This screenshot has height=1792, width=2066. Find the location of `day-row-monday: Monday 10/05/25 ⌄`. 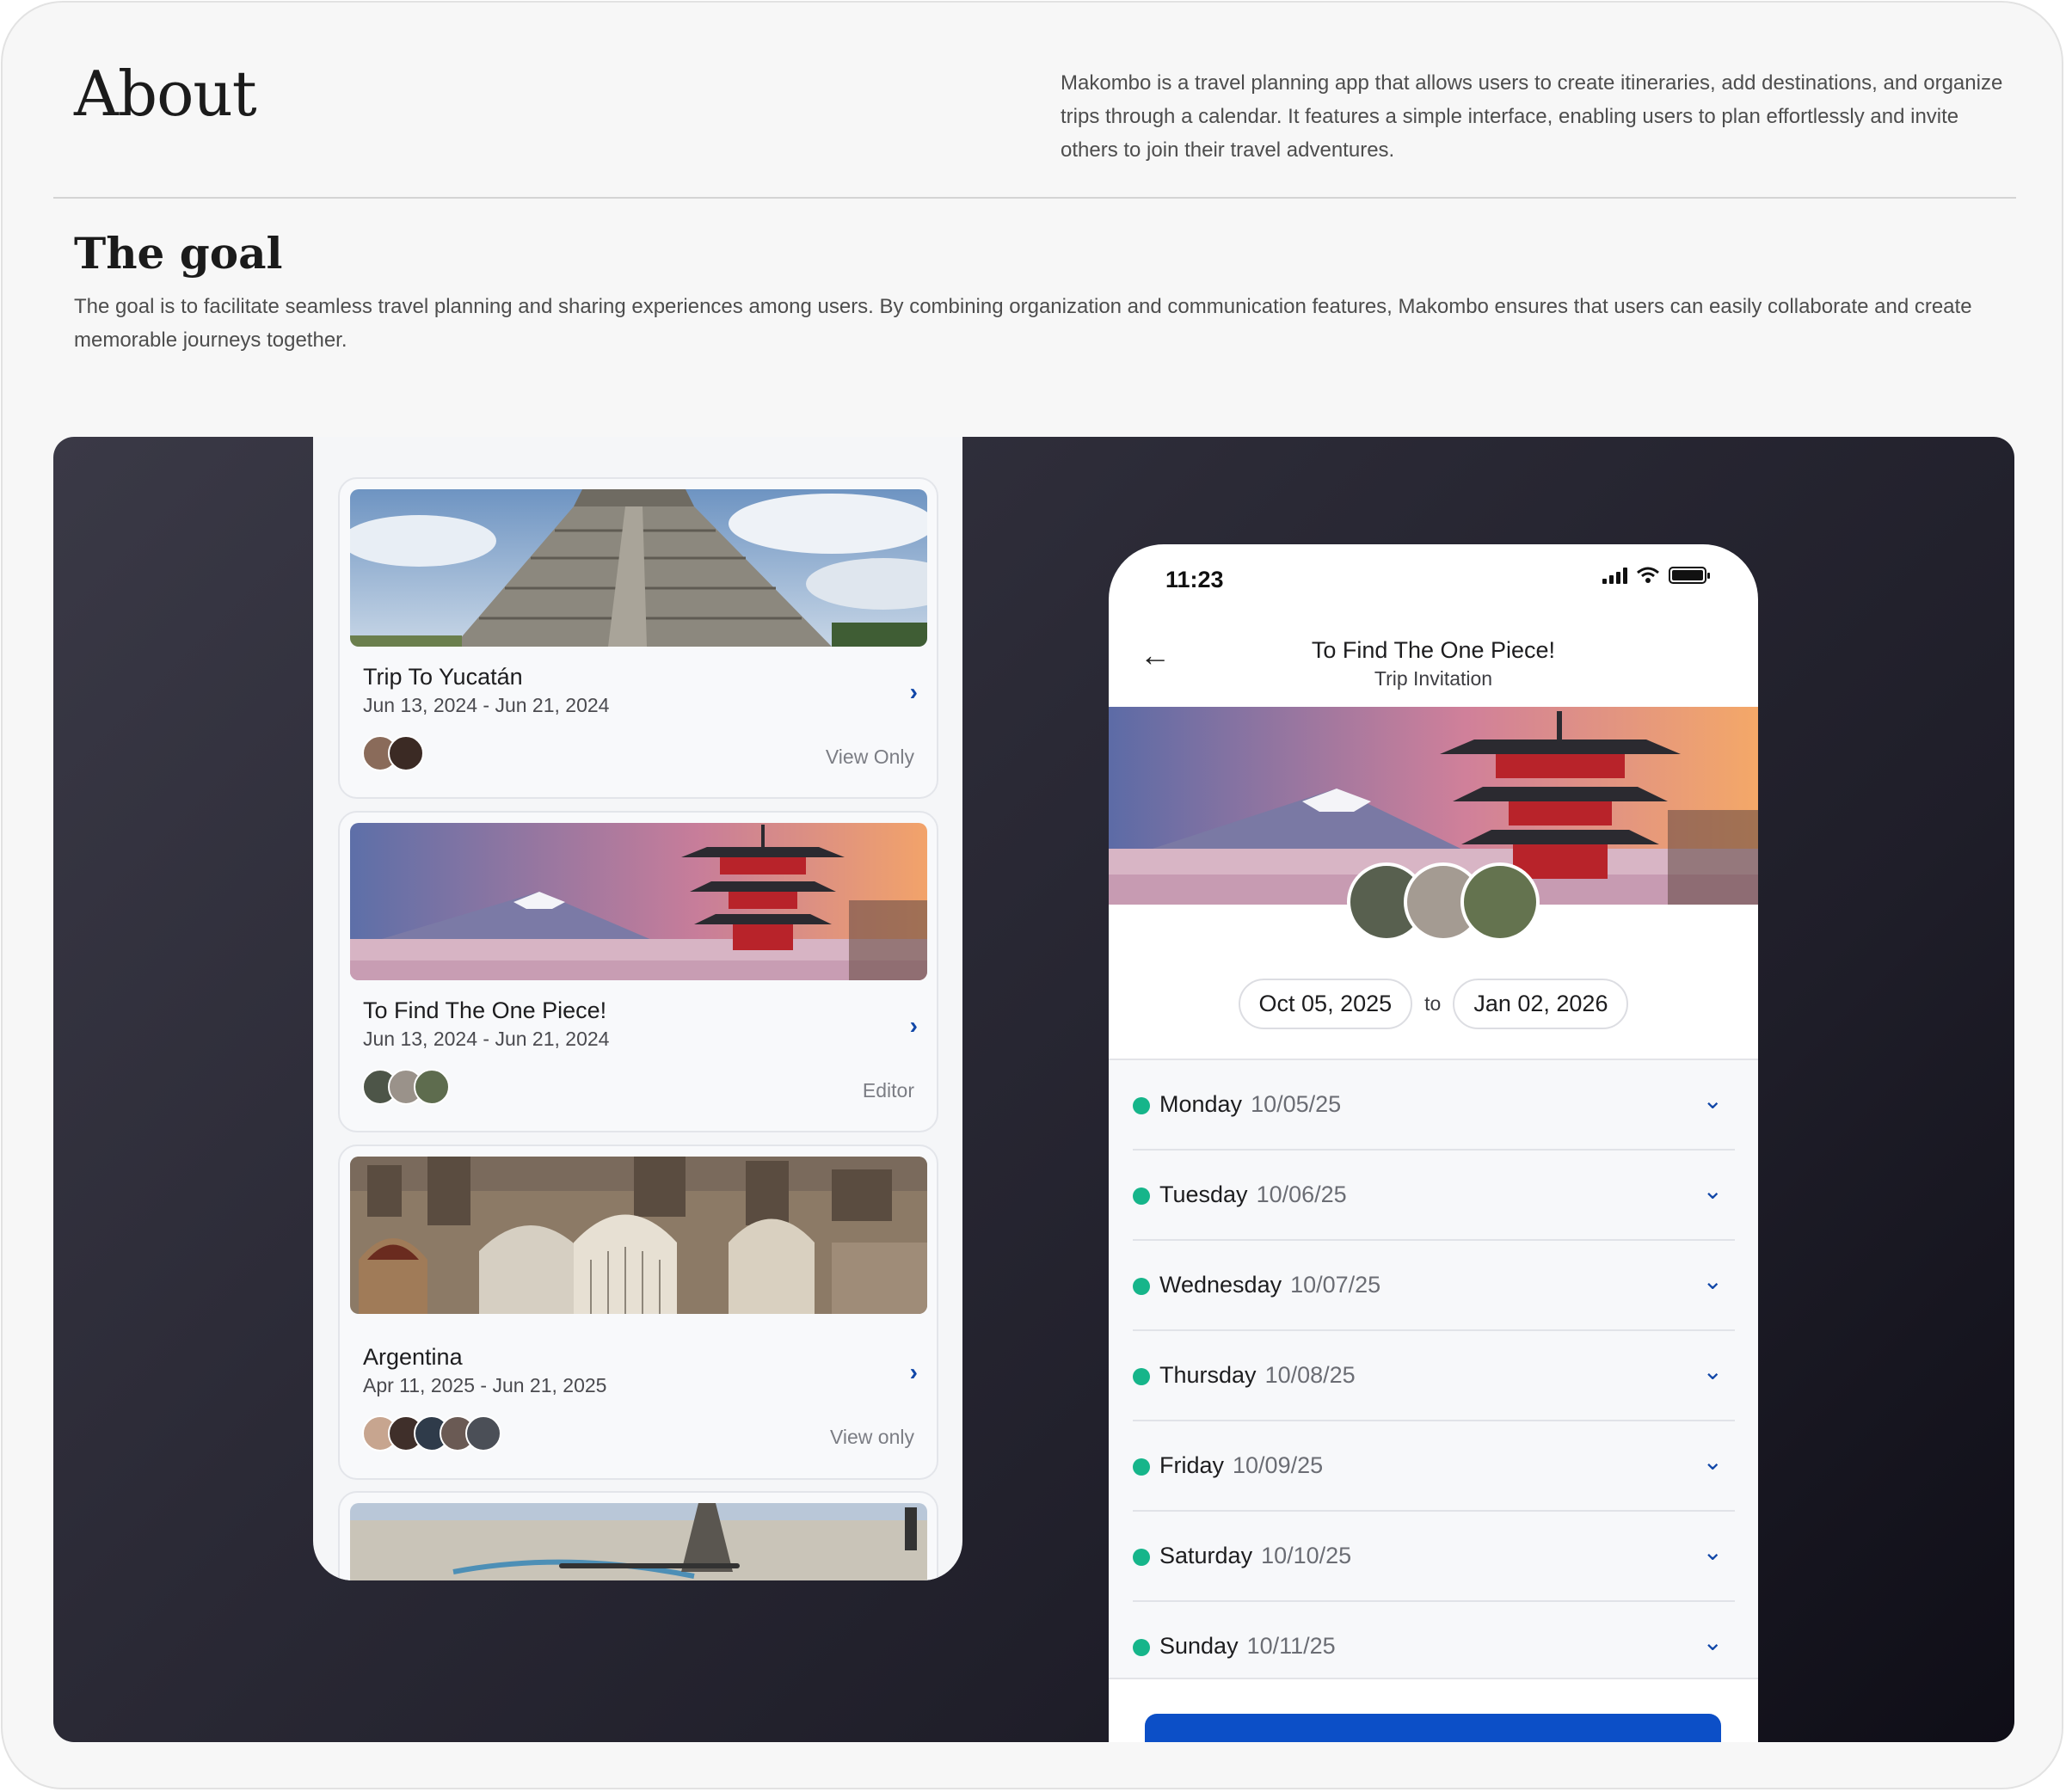

day-row-monday: Monday 10/05/25 ⌄ is located at coordinates (1434, 1105).